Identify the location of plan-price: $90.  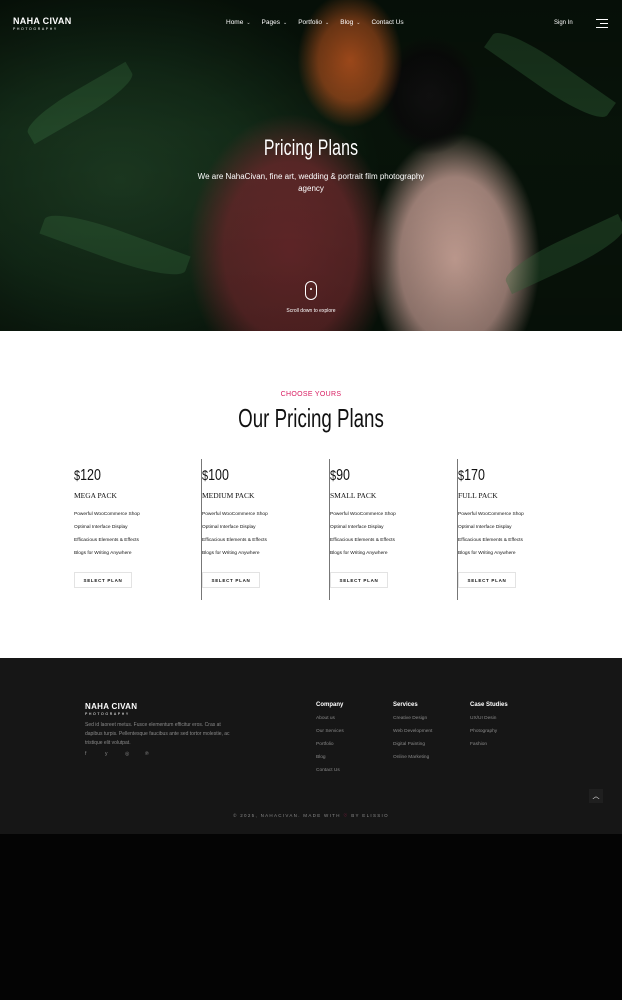
(340, 476).